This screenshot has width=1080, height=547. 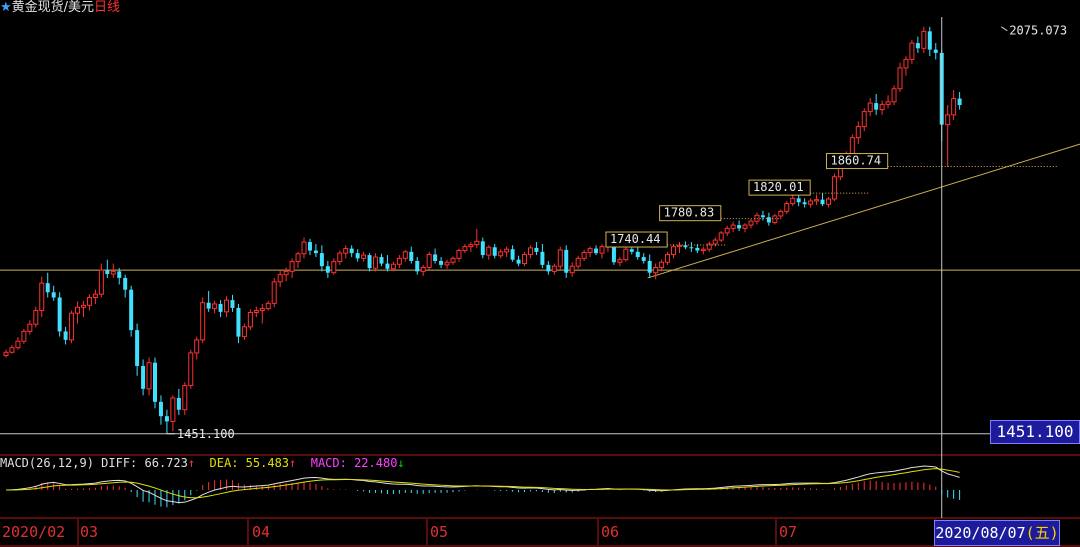 I want to click on x-tick-label: 03, so click(x=89, y=532).